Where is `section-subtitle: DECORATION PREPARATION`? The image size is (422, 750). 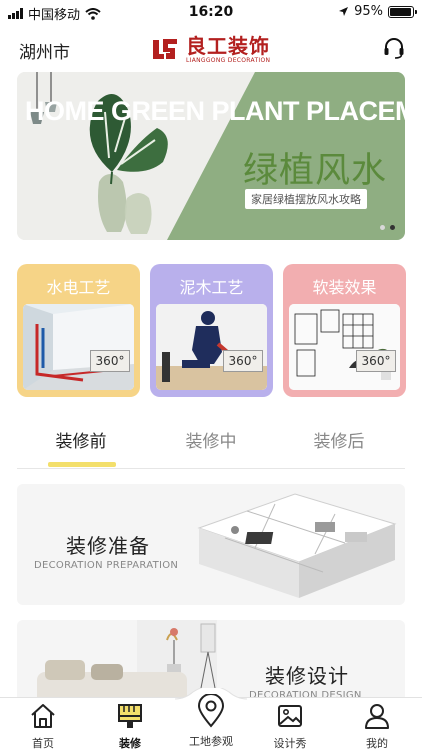 section-subtitle: DECORATION PREPARATION is located at coordinates (106, 565).